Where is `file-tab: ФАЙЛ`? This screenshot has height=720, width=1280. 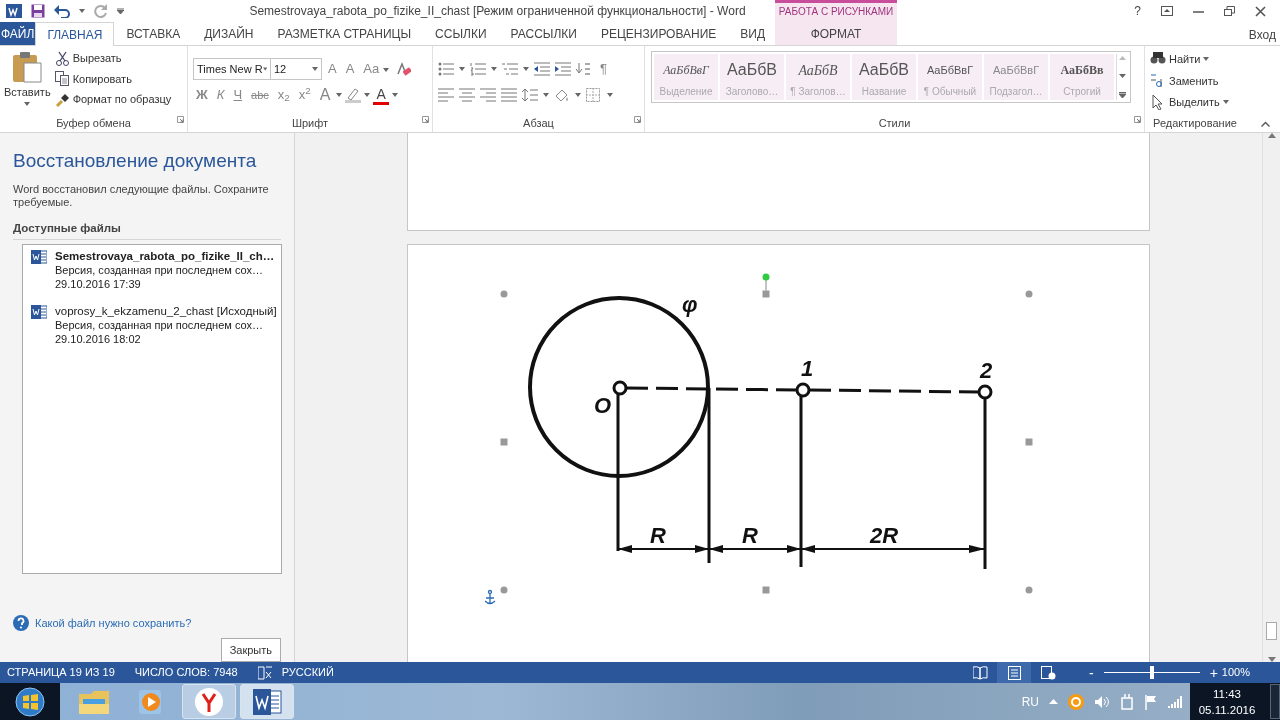
file-tab: ФАЙЛ is located at coordinates (18, 33).